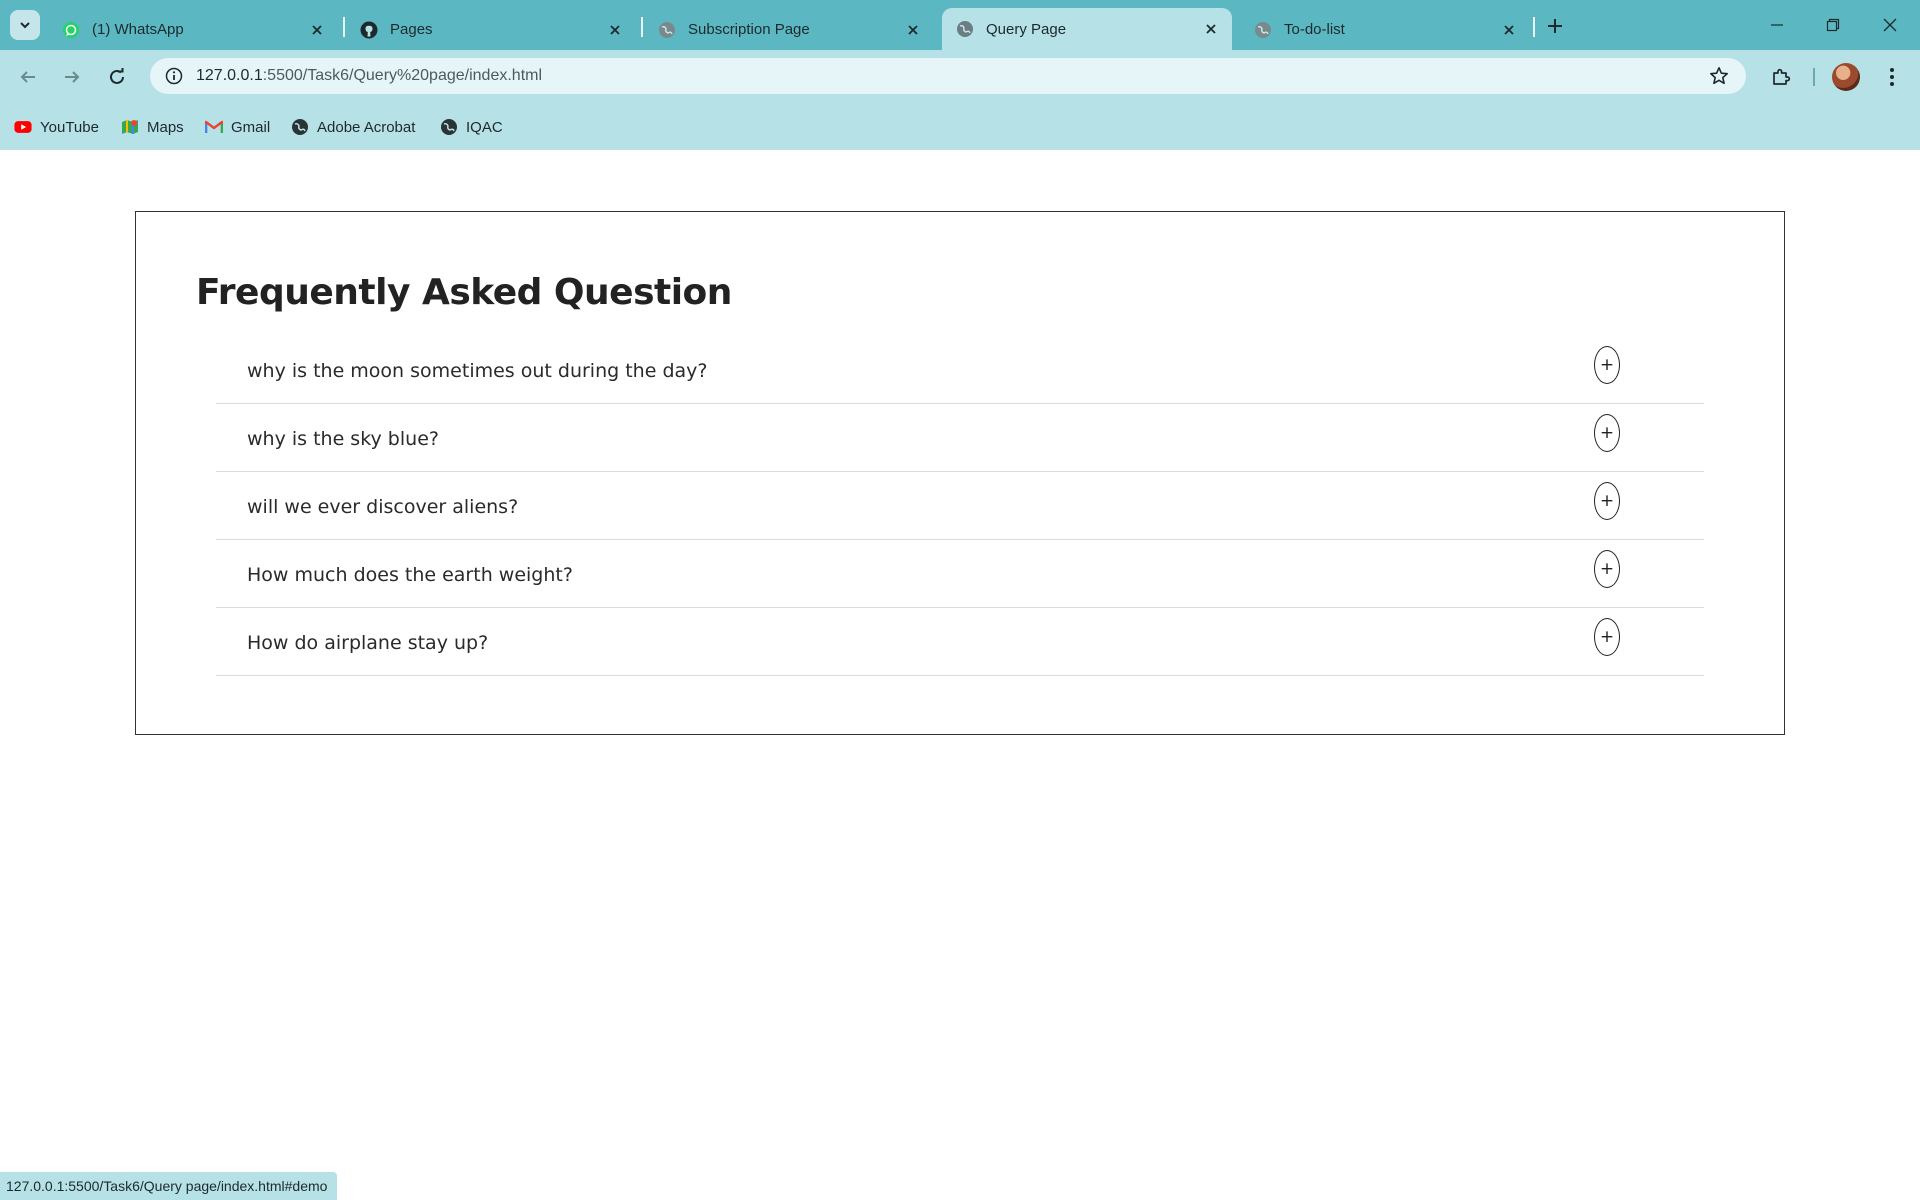 The width and height of the screenshot is (1920, 1200). I want to click on minimize-icon, so click(1777, 25).